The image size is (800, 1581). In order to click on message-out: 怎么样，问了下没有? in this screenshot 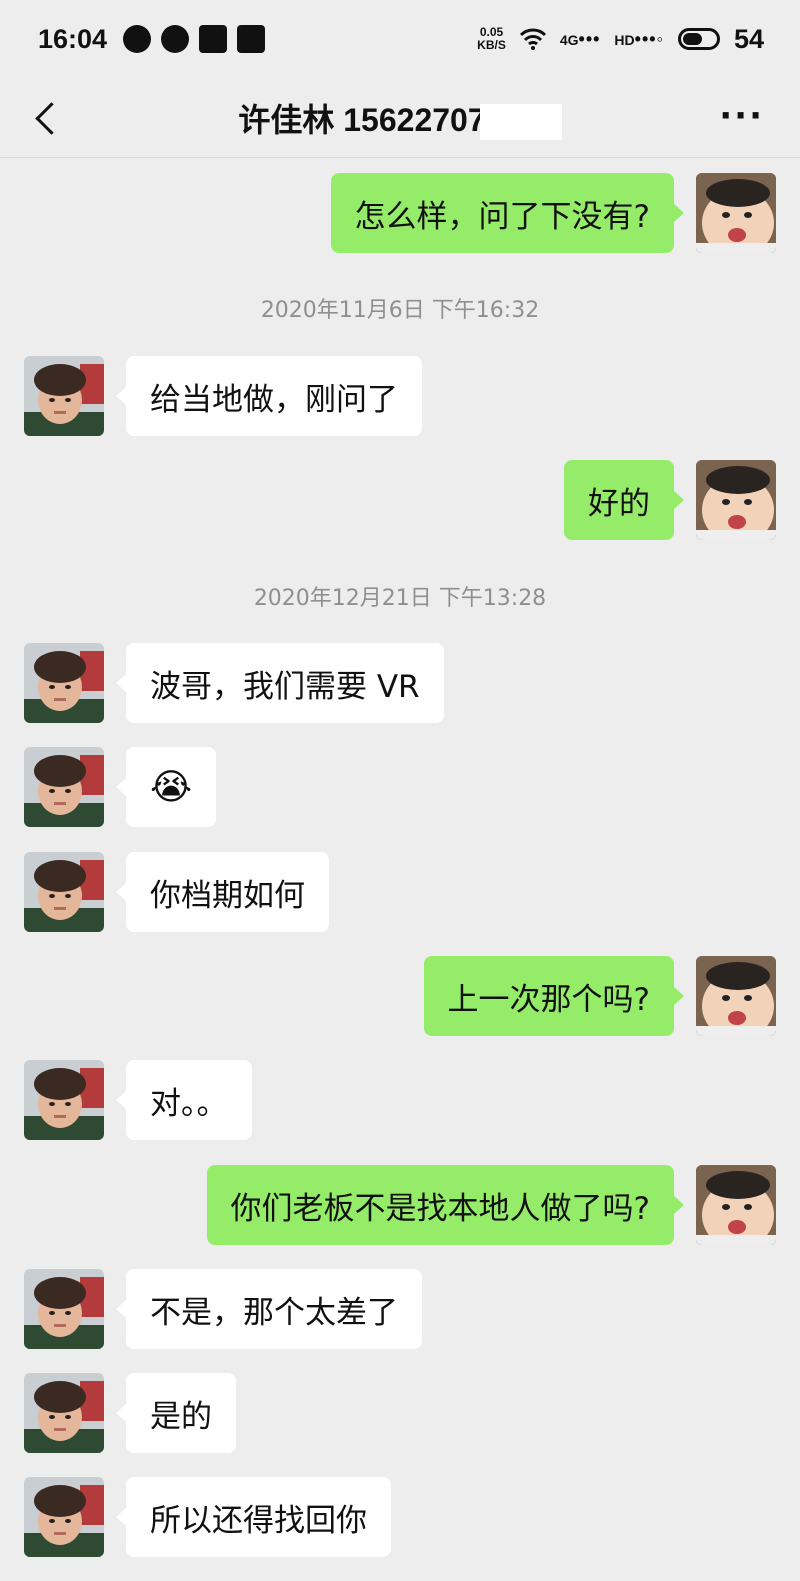, I will do `click(553, 213)`.